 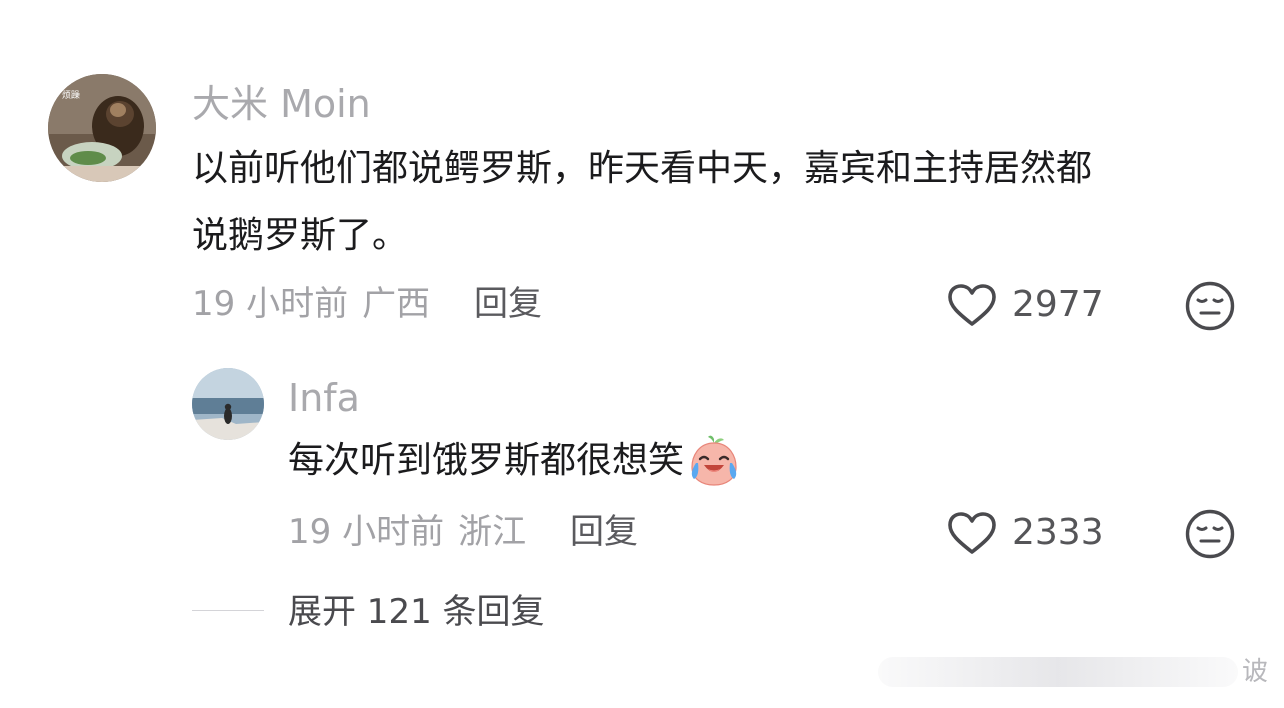 What do you see at coordinates (281, 104) in the screenshot?
I see `comment-1-username: 大米 Moin` at bounding box center [281, 104].